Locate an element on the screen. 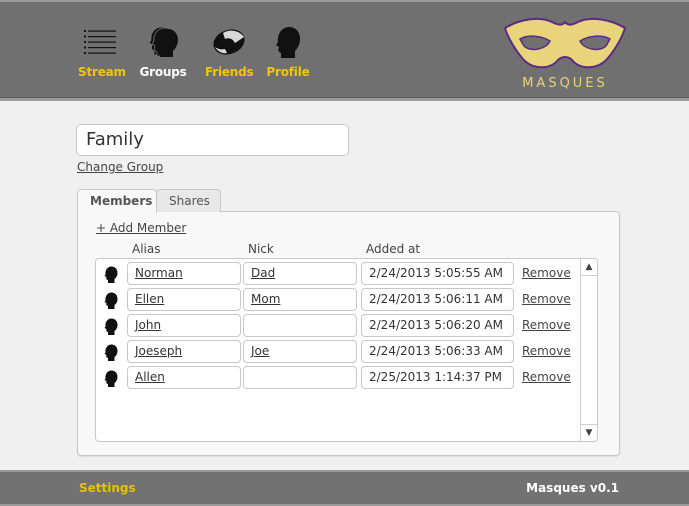 The height and width of the screenshot is (506, 689). member-added-at: 2/24/2013 5:06:20 AM is located at coordinates (437, 325).